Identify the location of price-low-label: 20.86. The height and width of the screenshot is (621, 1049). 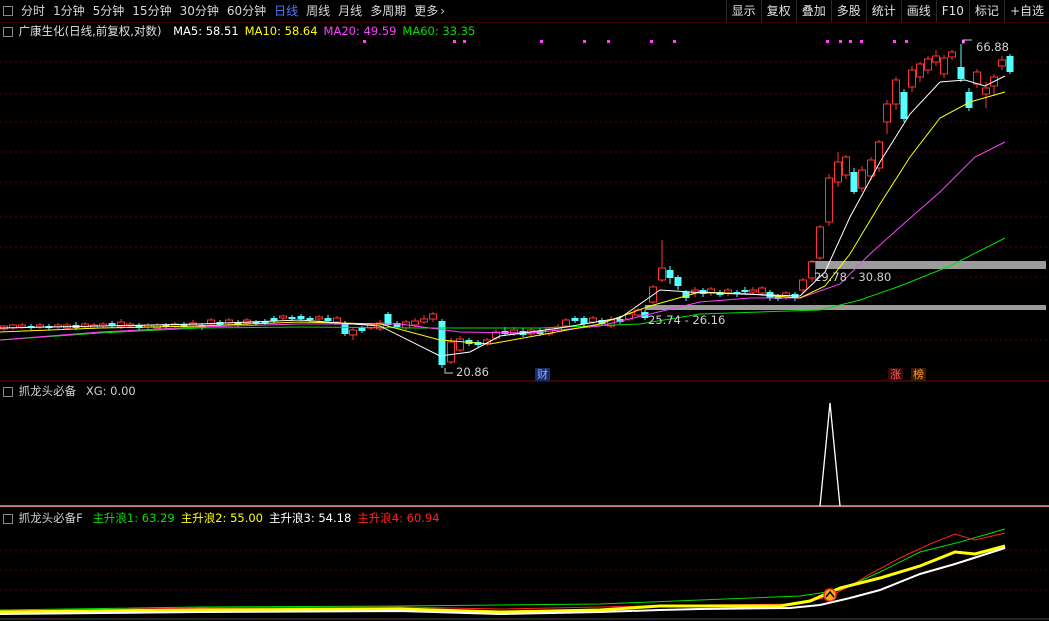
(472, 372).